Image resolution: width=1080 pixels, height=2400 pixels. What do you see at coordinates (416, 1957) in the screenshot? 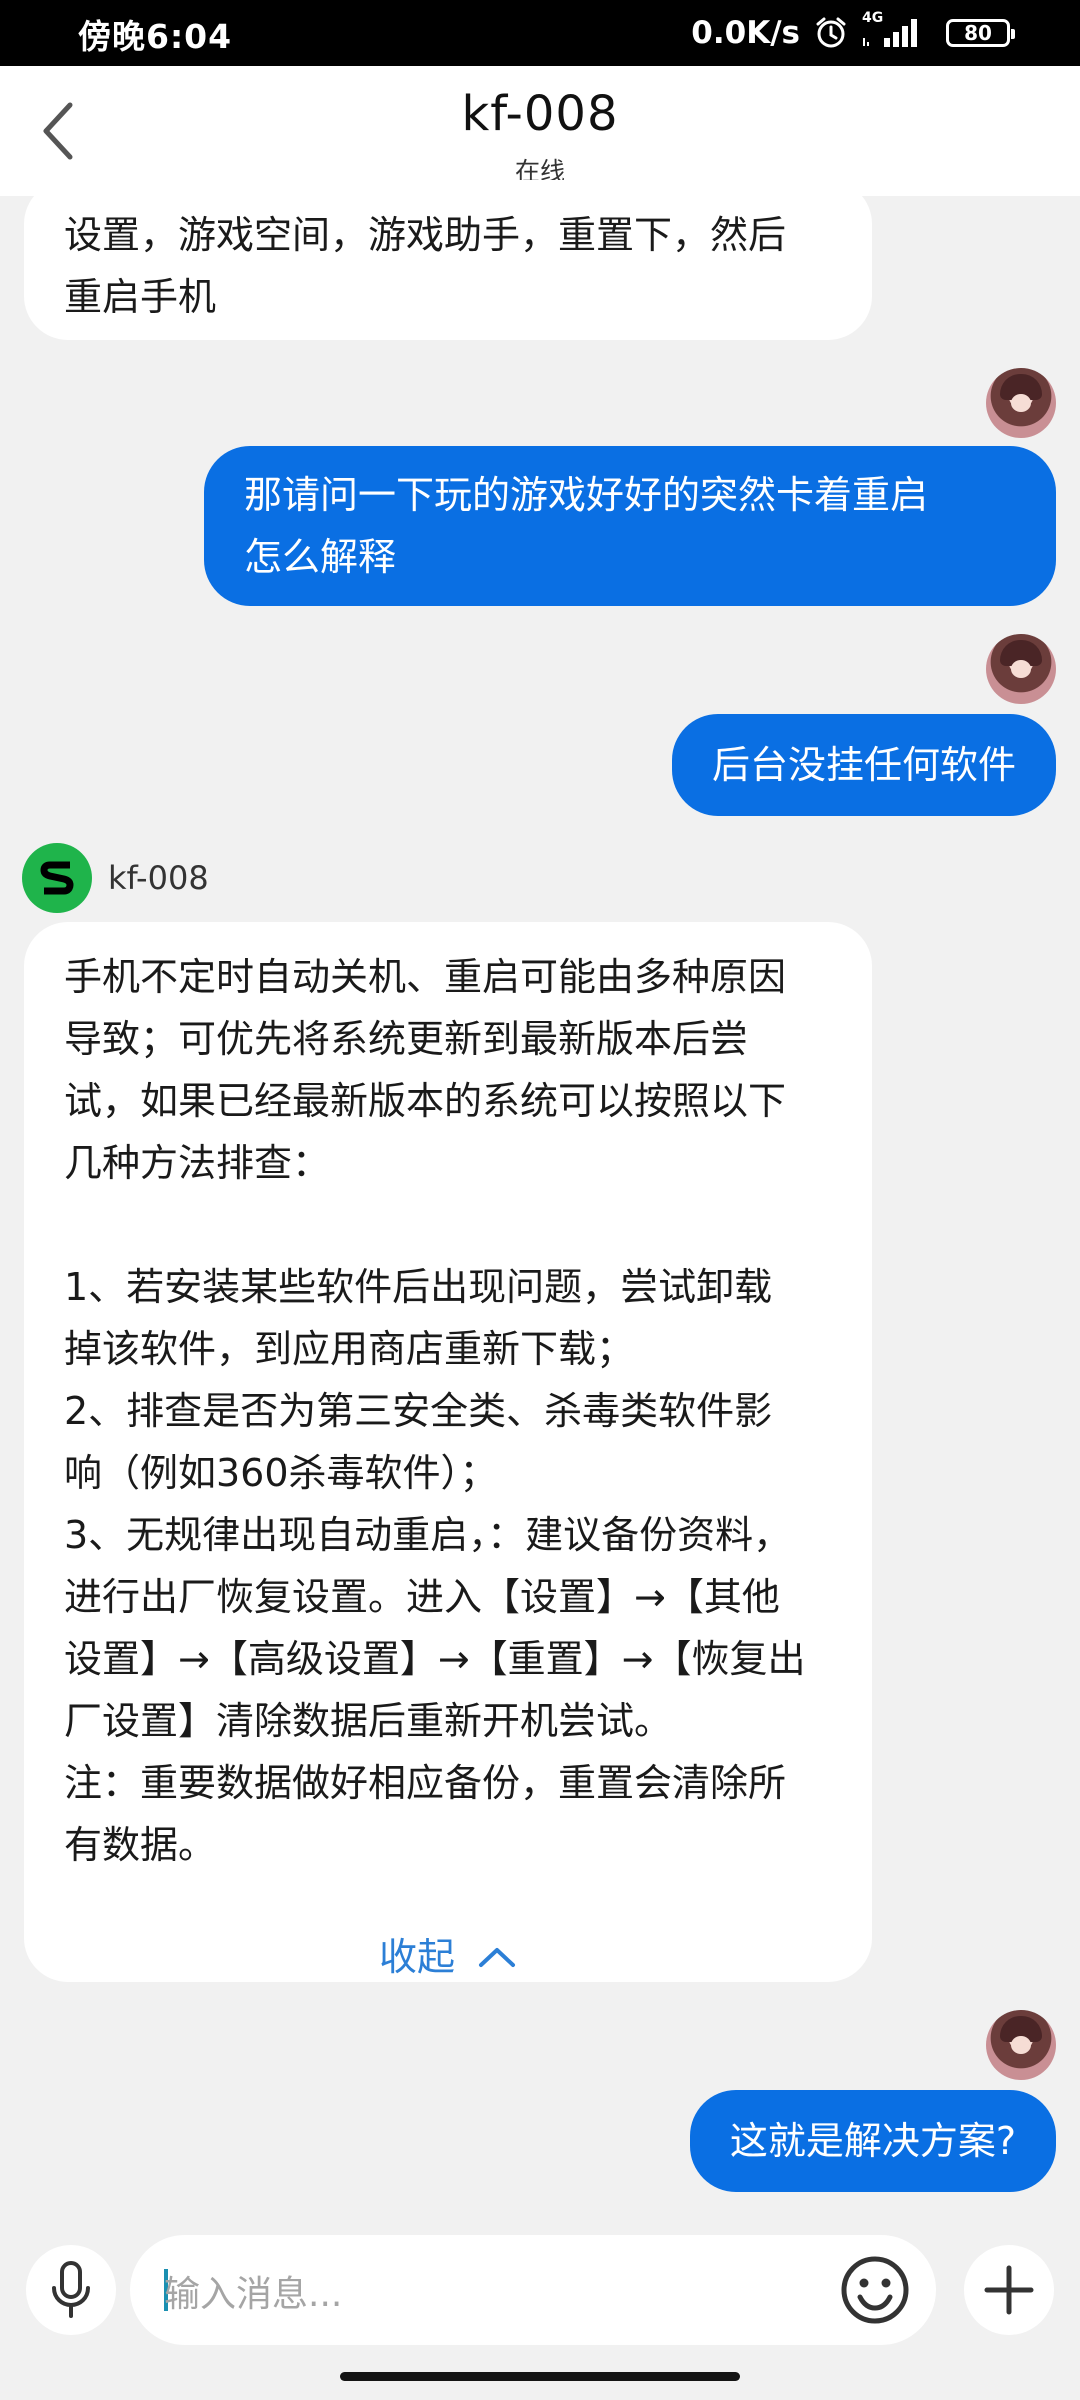
I see `collapse-label: 收起` at bounding box center [416, 1957].